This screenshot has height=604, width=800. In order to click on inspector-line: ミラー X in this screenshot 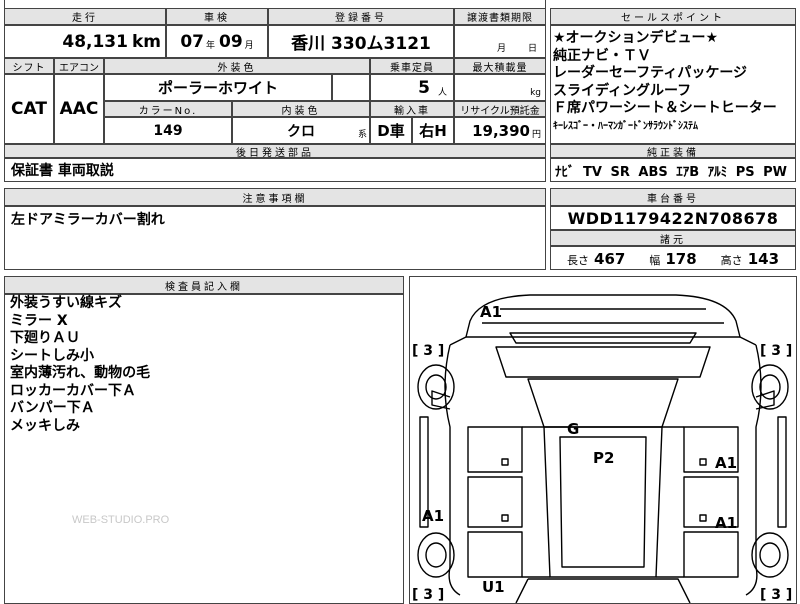, I will do `click(39, 320)`.